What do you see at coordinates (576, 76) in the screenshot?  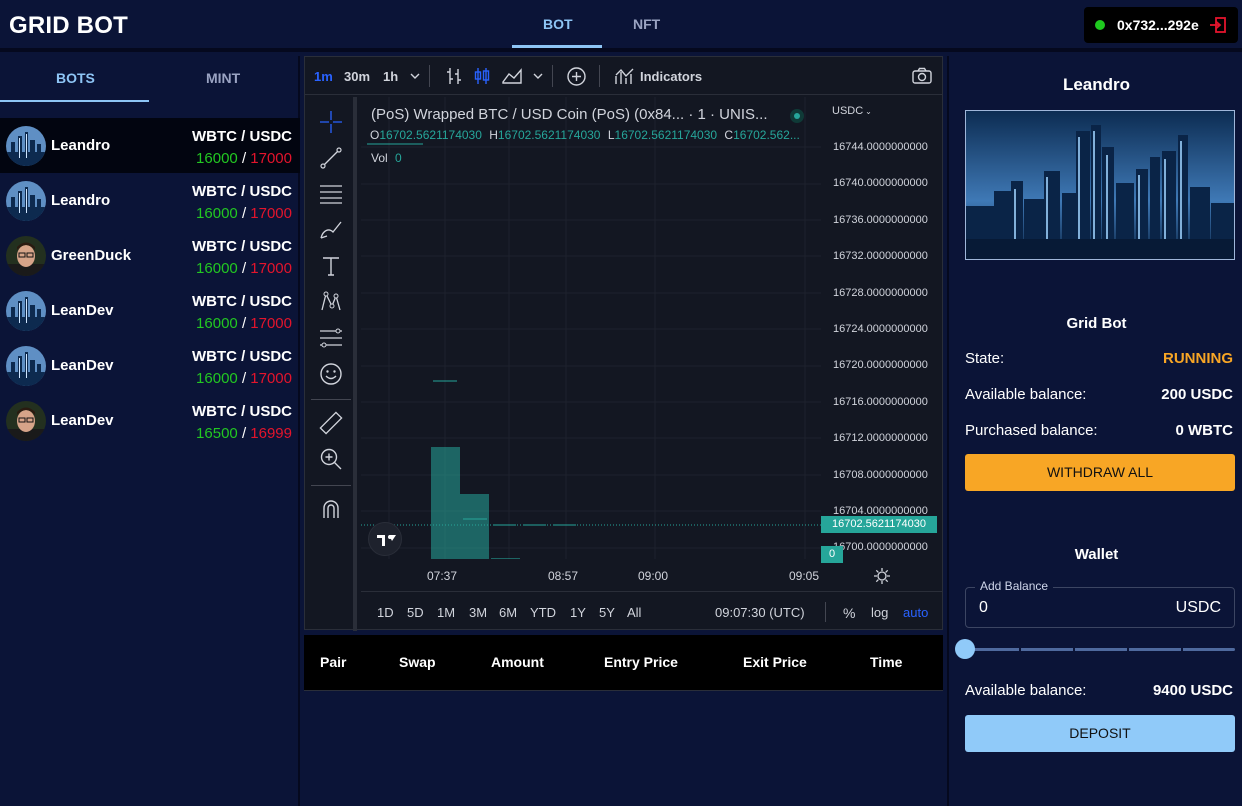 I see `add-compare-icon` at bounding box center [576, 76].